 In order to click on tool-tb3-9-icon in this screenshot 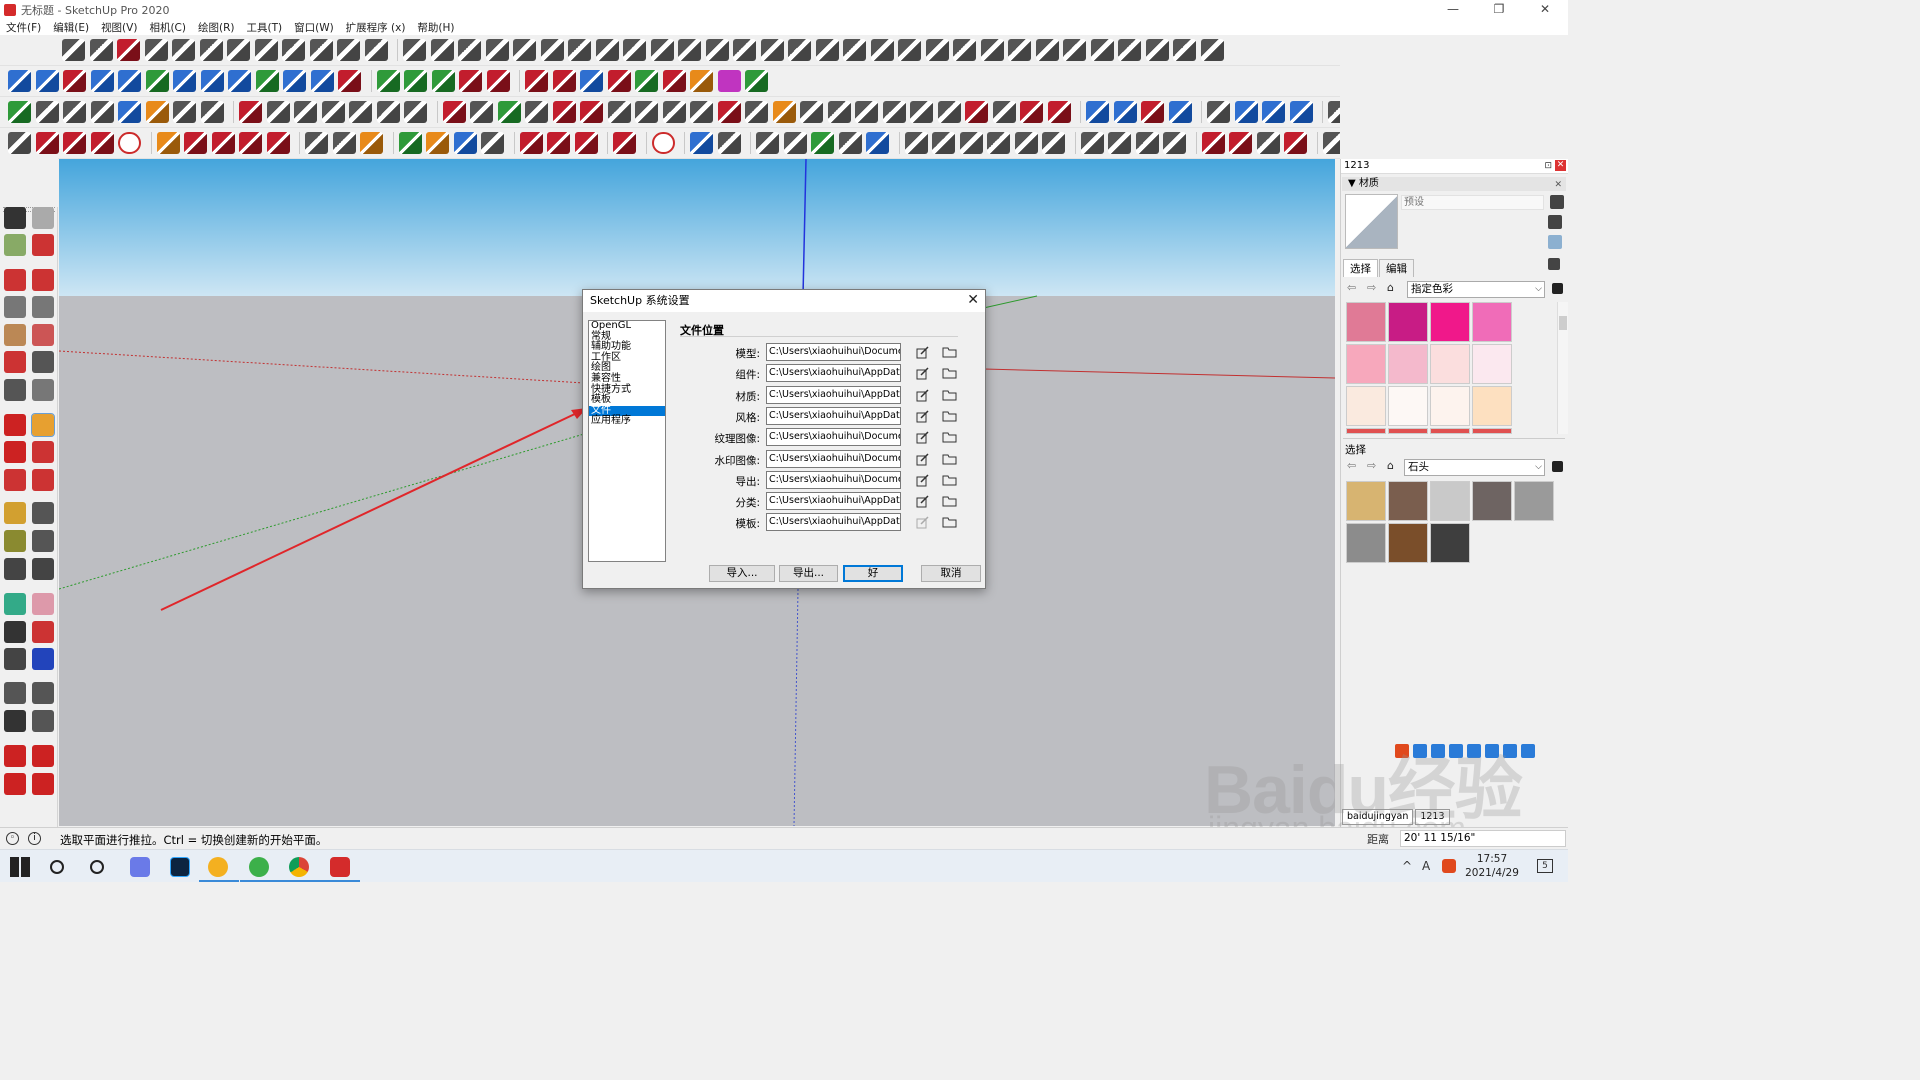, I will do `click(250, 112)`.